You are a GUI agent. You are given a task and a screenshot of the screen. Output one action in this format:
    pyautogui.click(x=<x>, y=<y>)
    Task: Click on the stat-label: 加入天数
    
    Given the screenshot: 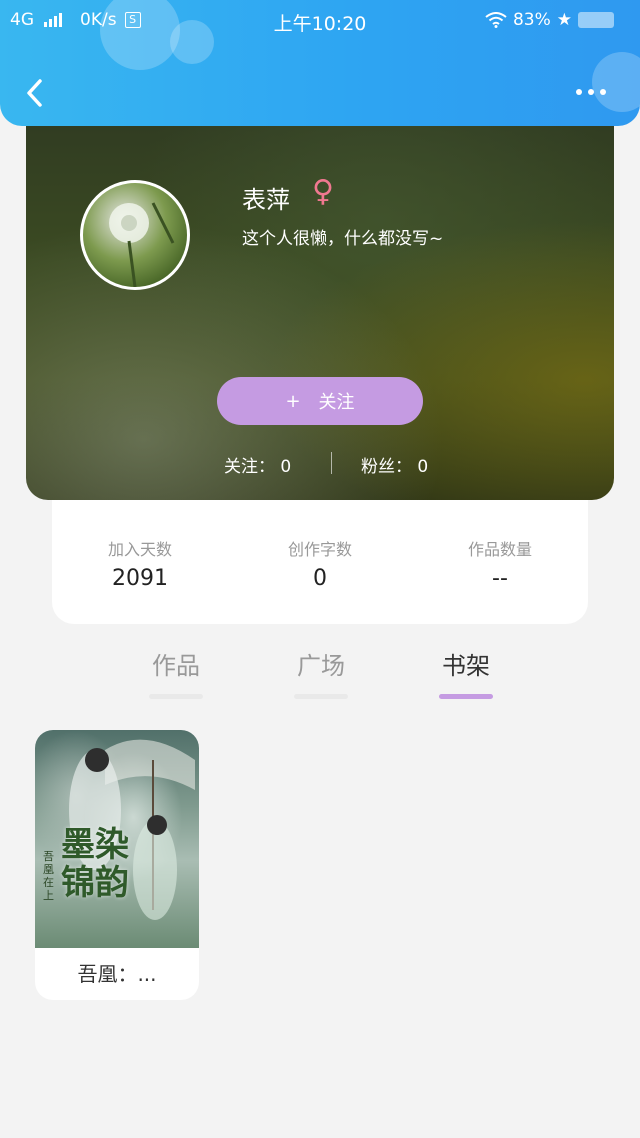 What is the action you would take?
    pyautogui.click(x=139, y=549)
    